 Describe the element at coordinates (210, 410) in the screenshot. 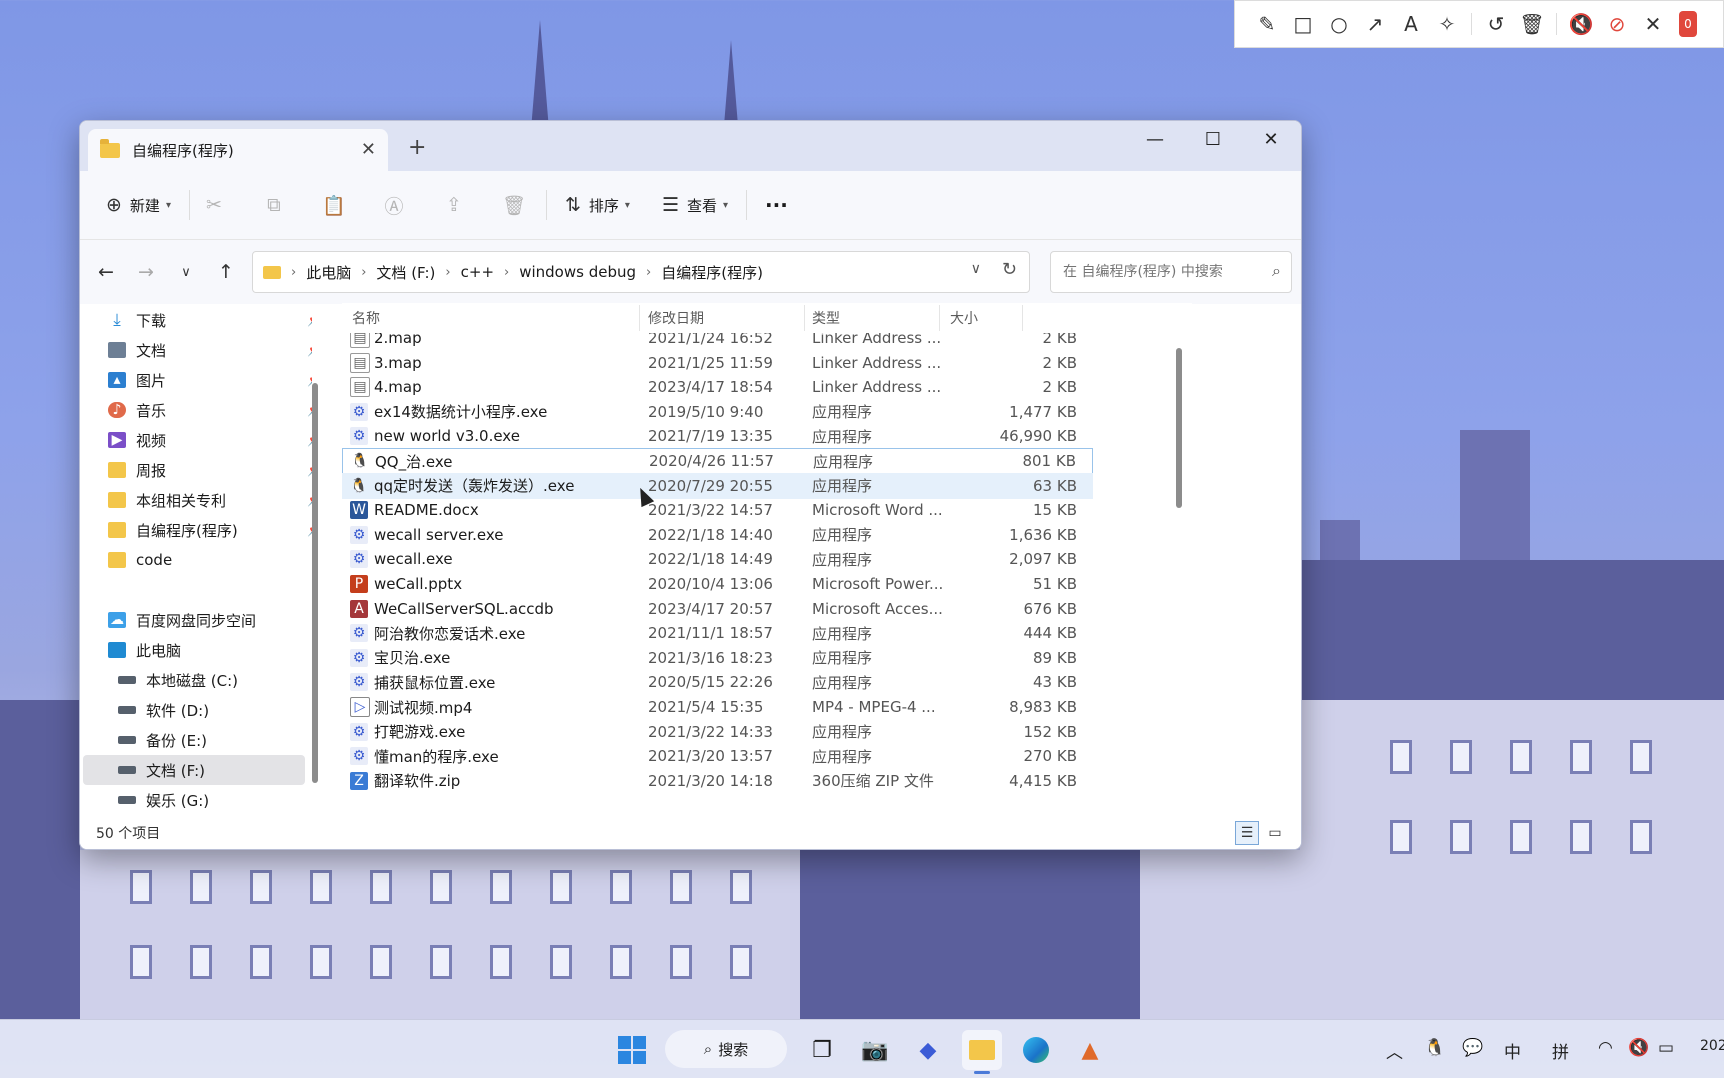

I see `sidebar-item-music: ♪ 音乐 📌` at that location.